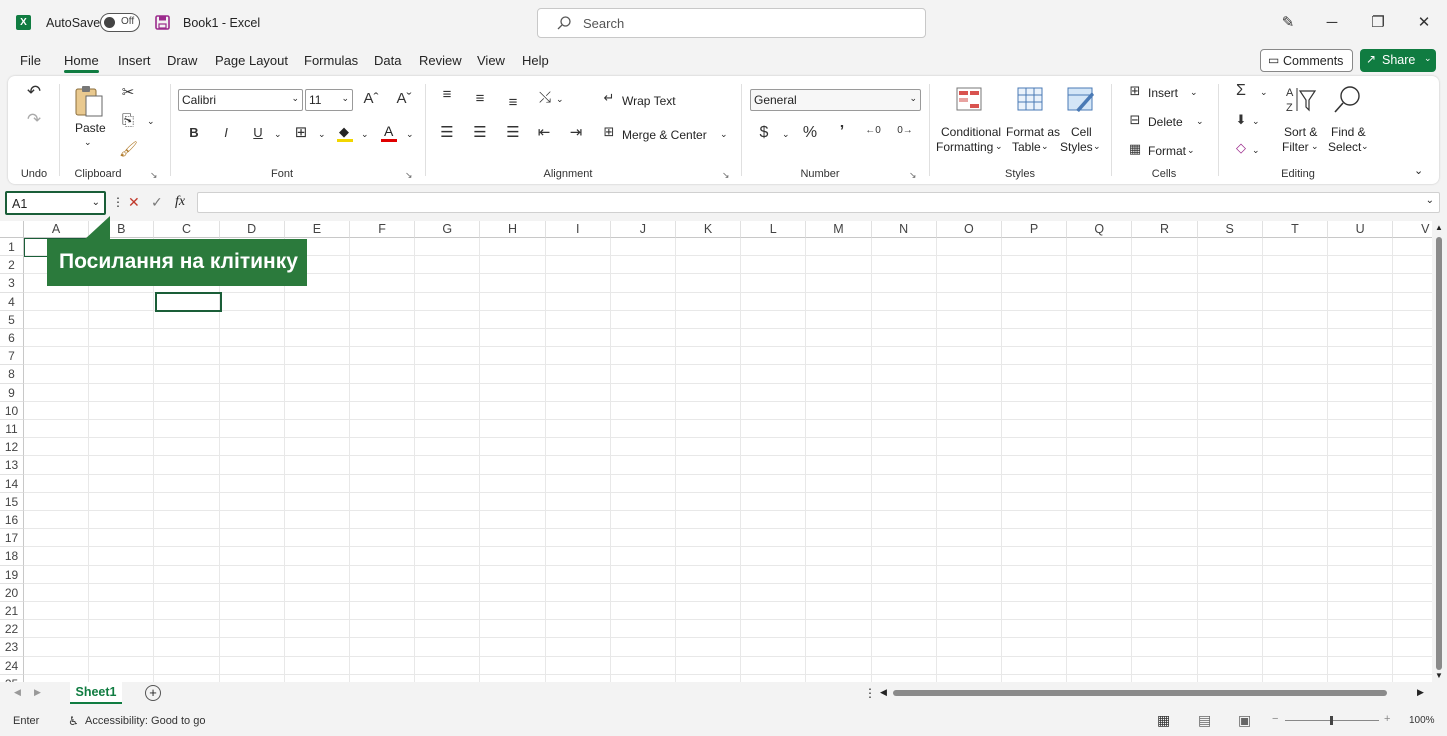 The height and width of the screenshot is (736, 1447). What do you see at coordinates (1167, 151) in the screenshot?
I see `format-label: Format` at bounding box center [1167, 151].